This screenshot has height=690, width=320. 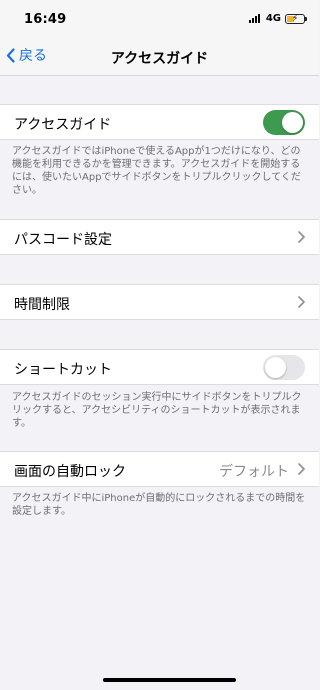 I want to click on auto-lock-label: 画面の自動ロック, so click(x=70, y=472).